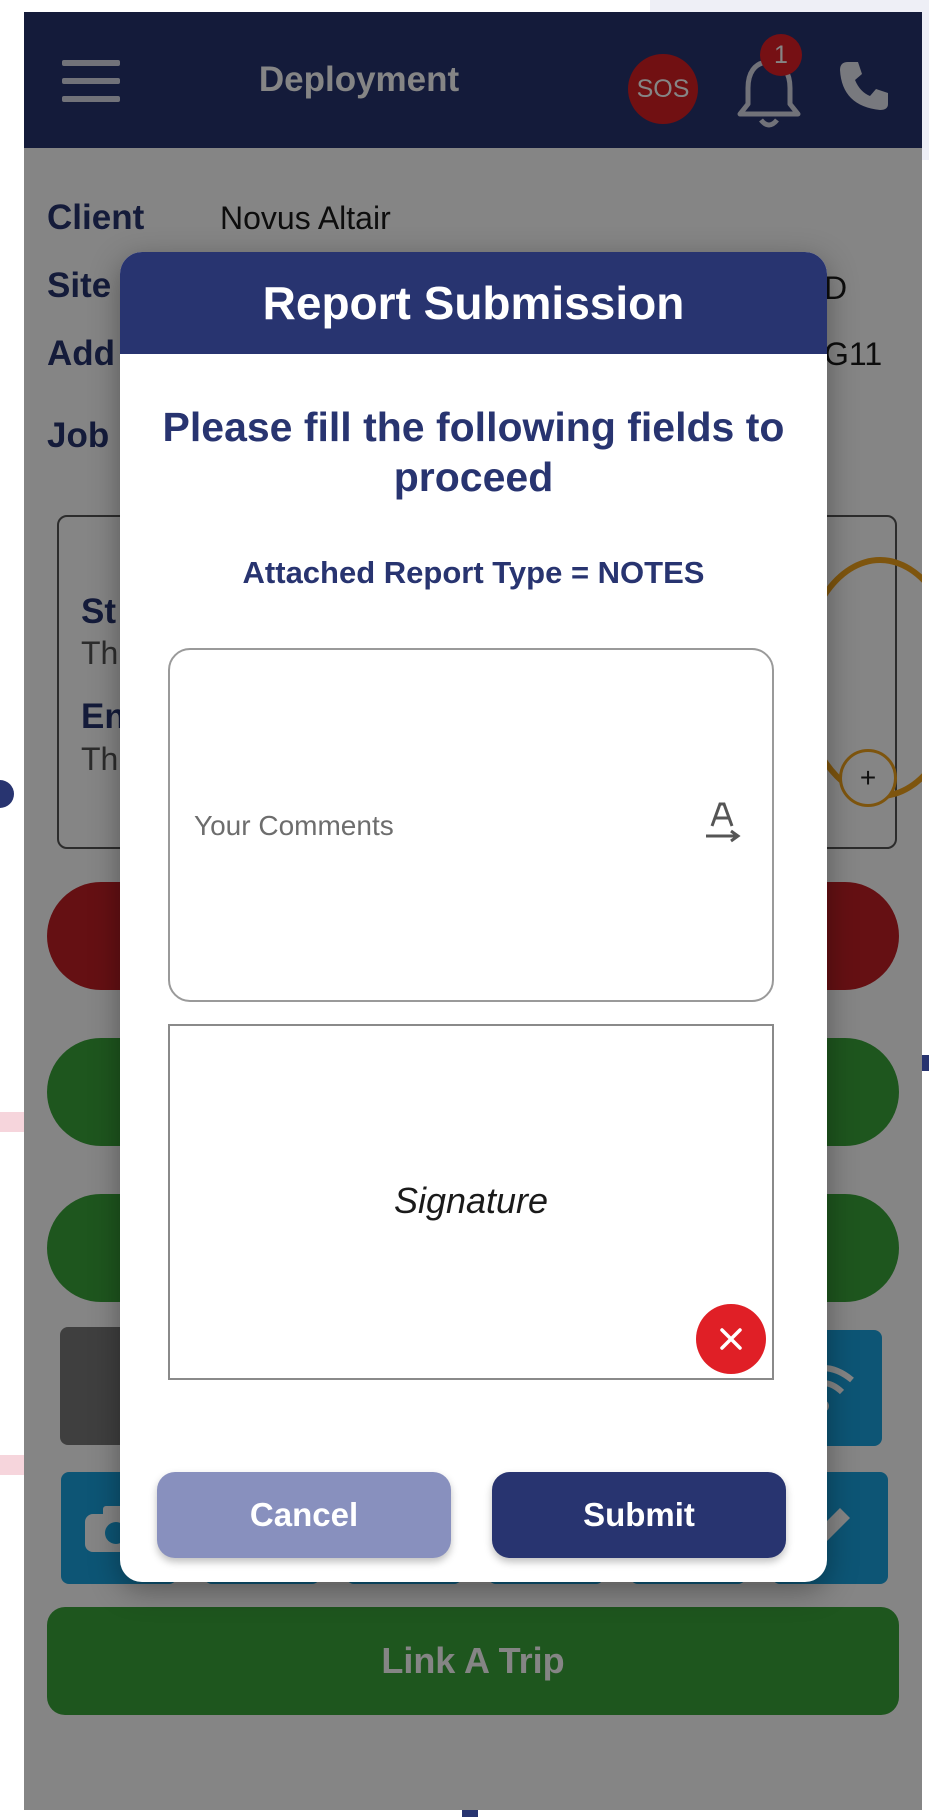  Describe the element at coordinates (473, 572) in the screenshot. I see `report-type-text: Attached Report Type = NOTES` at that location.